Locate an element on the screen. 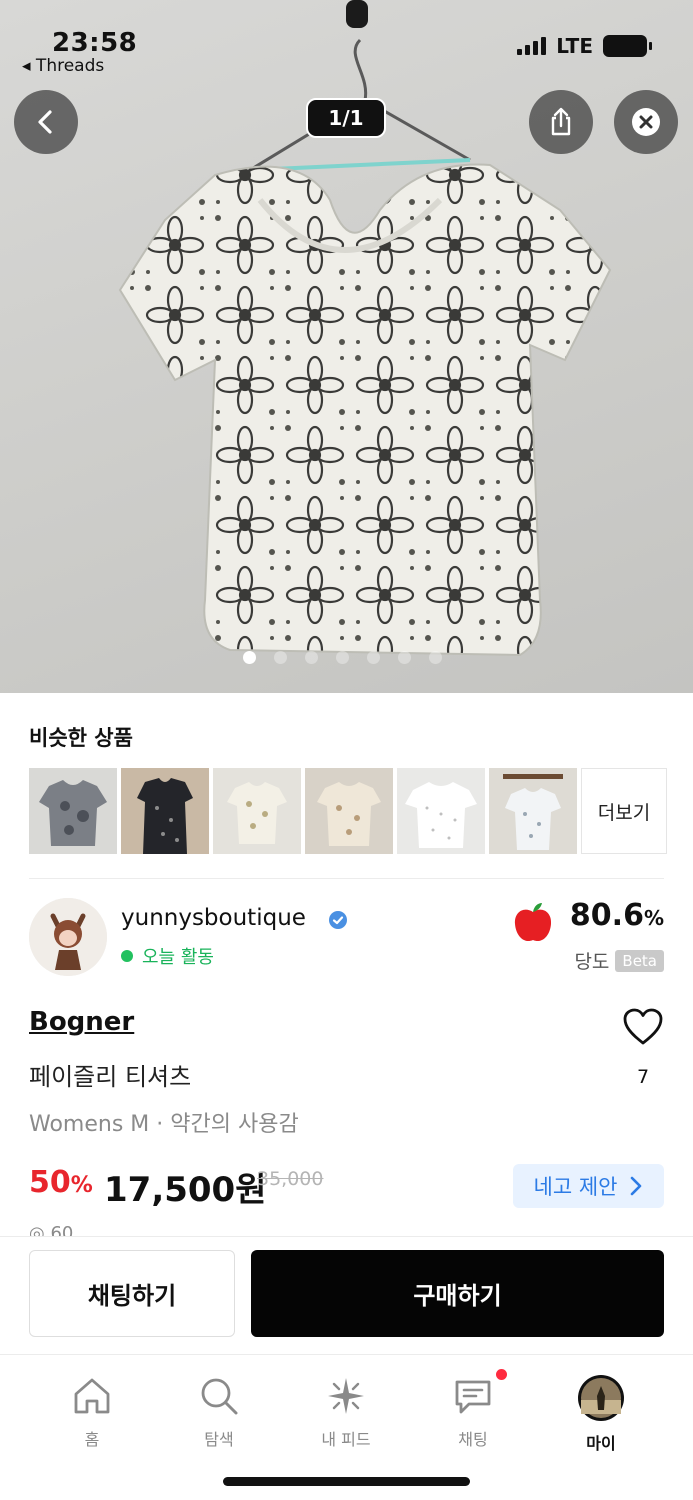 This screenshot has width=693, height=1500. nav-item-feed: 내 피드 is located at coordinates (346, 1412).